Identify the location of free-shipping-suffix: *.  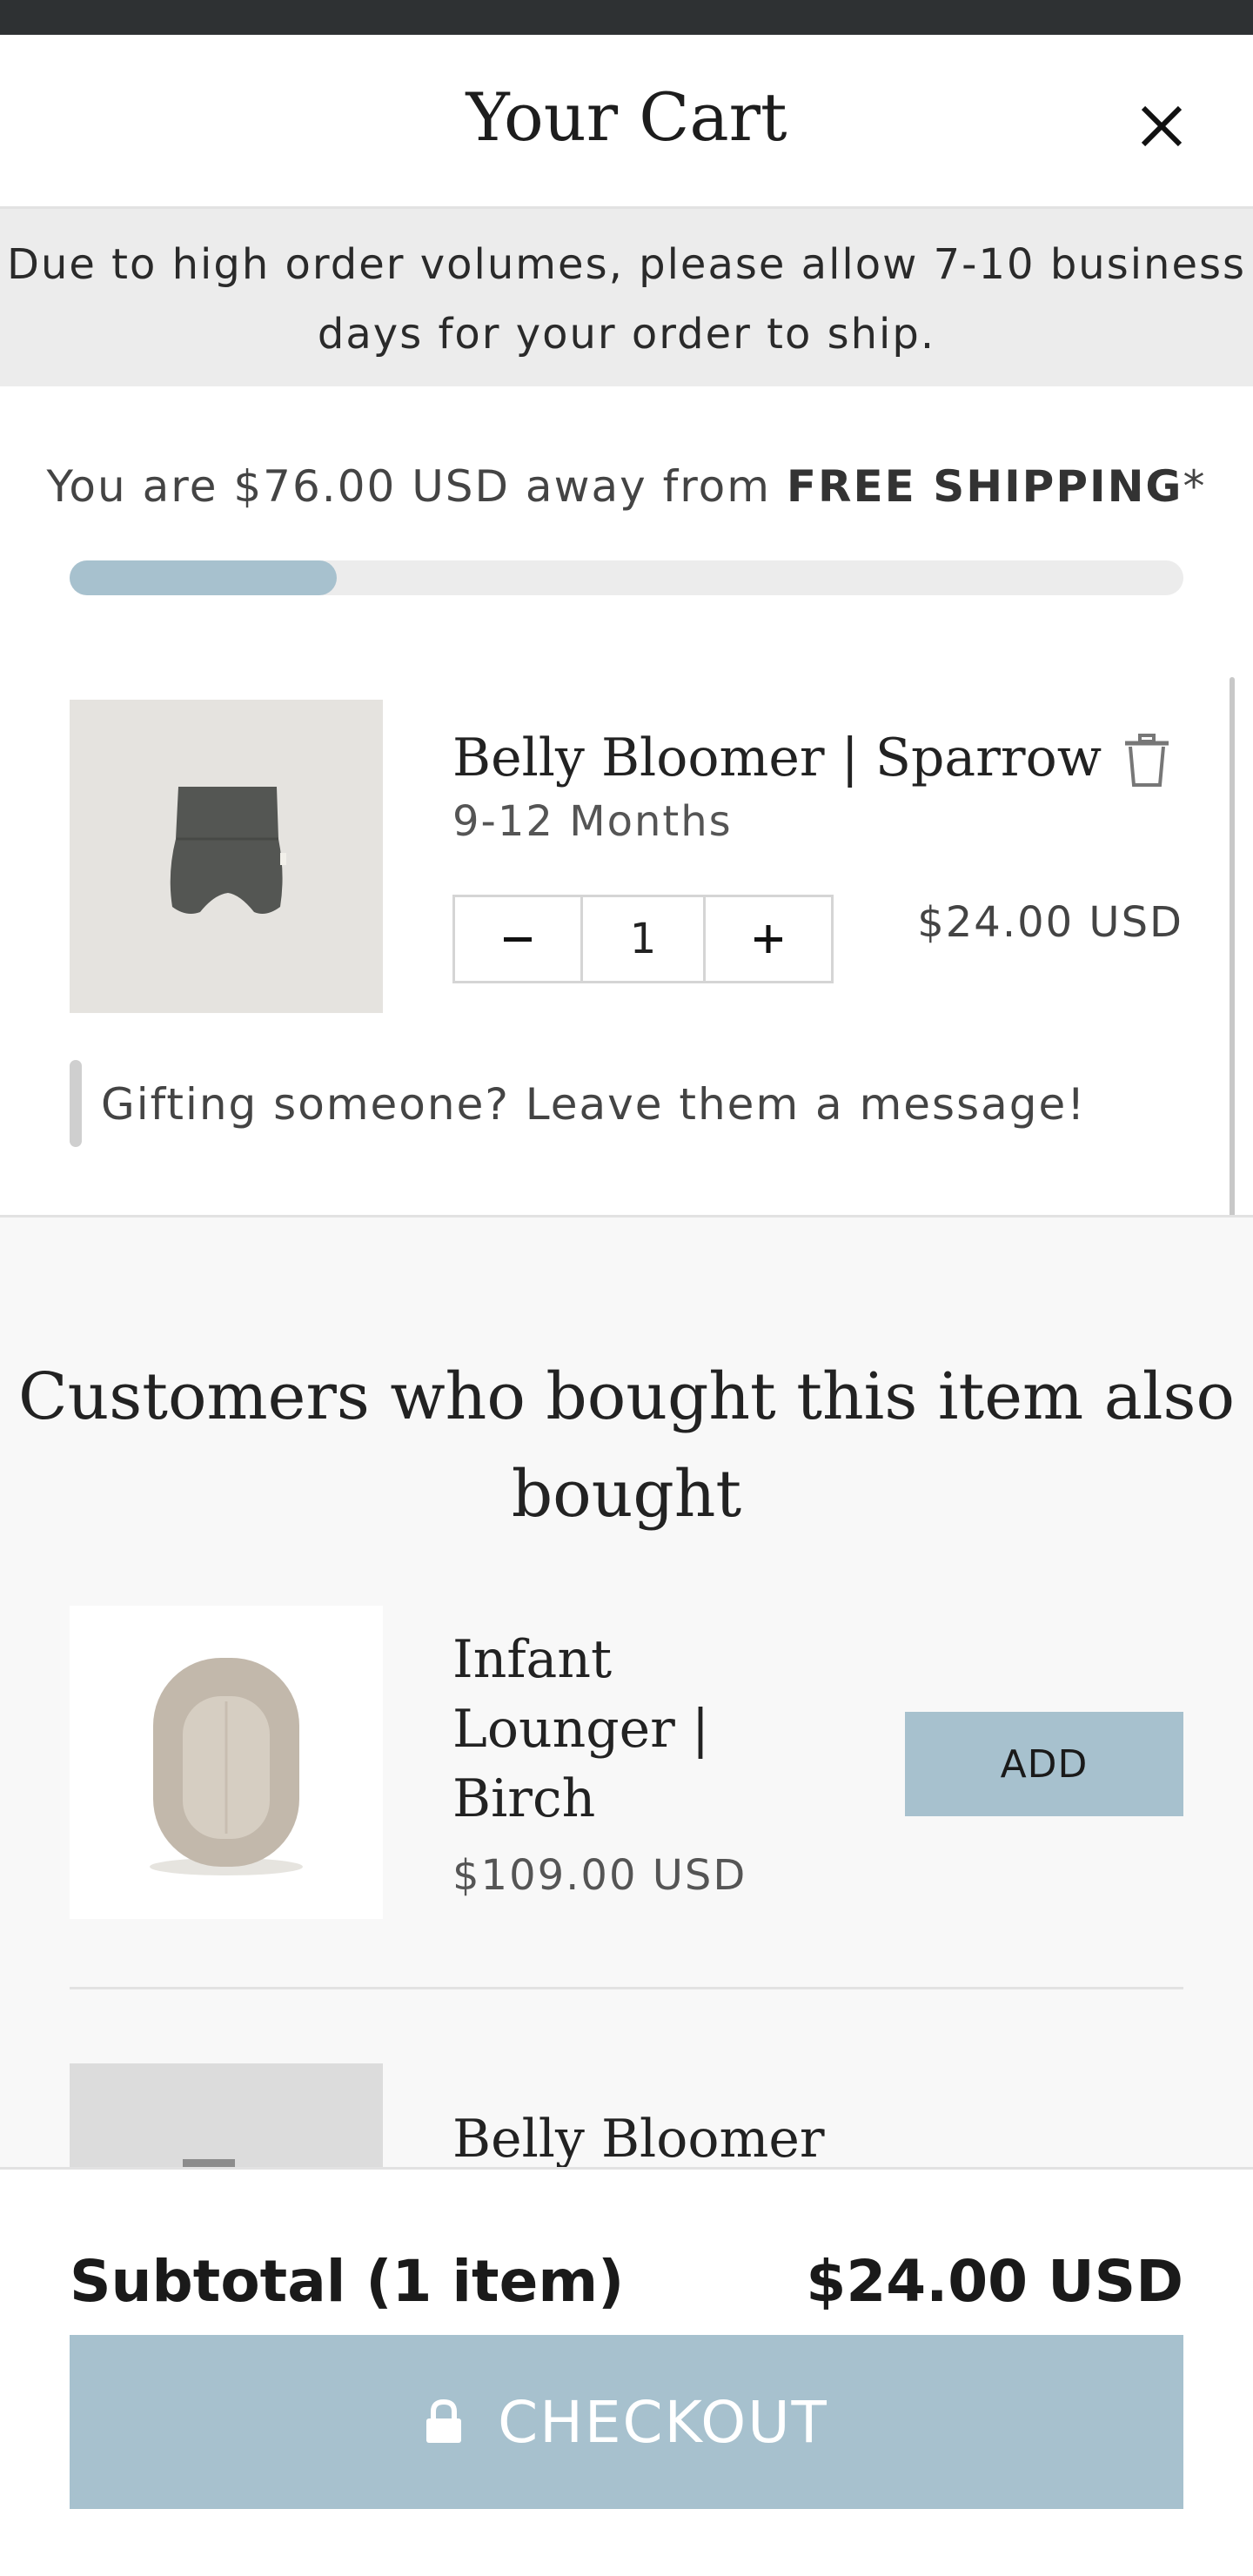
(1195, 487).